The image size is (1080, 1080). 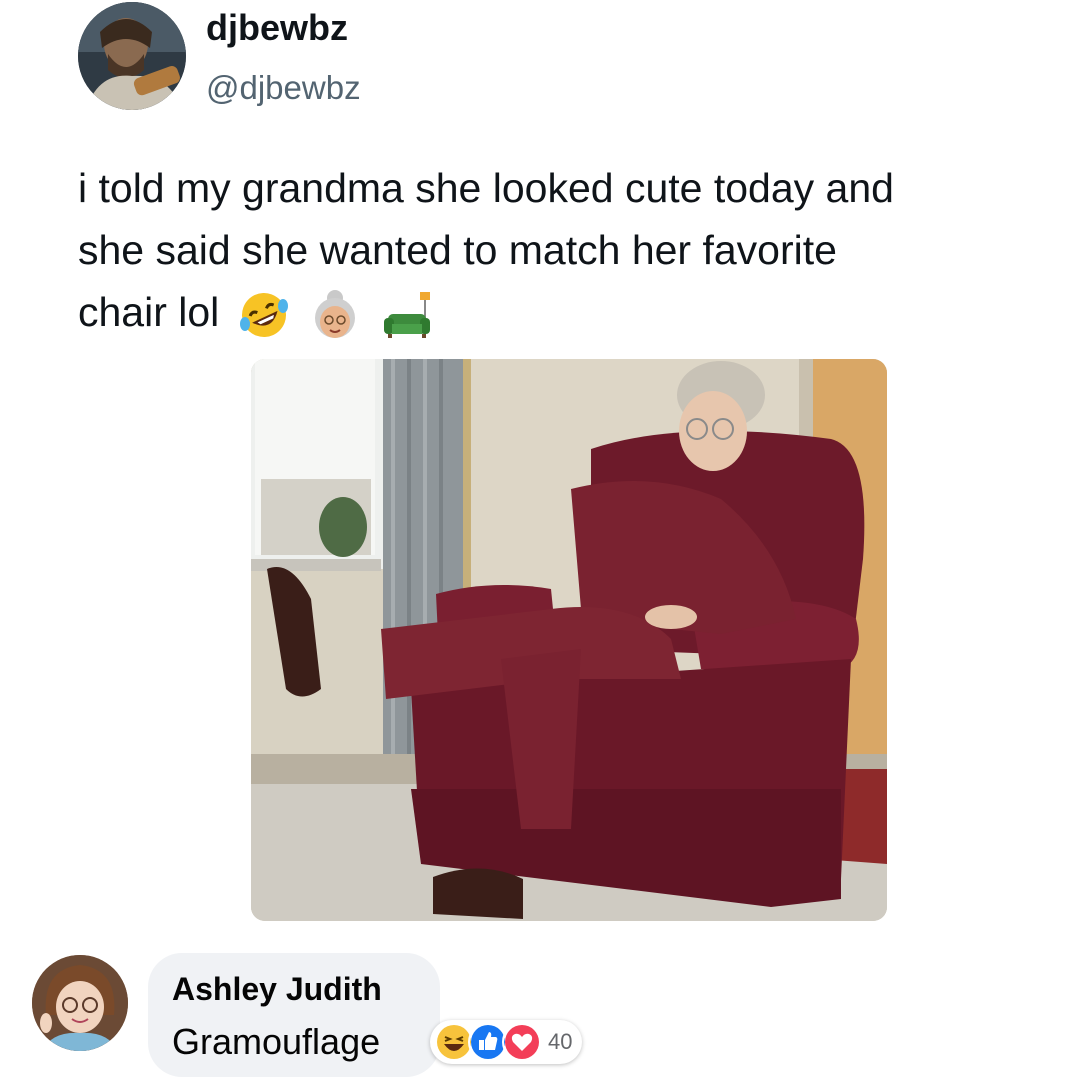 I want to click on author-avatar, so click(x=132, y=56).